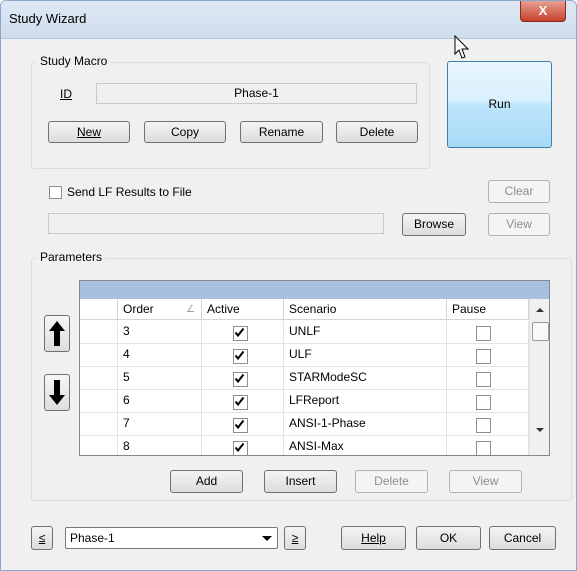  I want to click on order-value: 3, so click(126, 331).